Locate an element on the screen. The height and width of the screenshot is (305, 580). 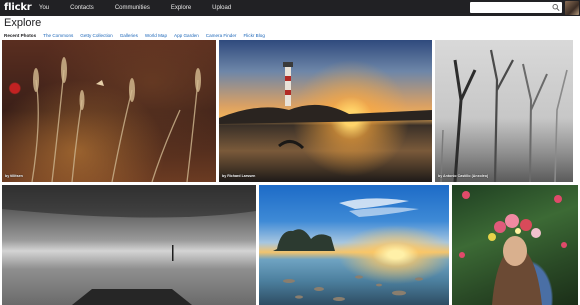
photo-credit: by tillitsen is located at coordinates (14, 176).